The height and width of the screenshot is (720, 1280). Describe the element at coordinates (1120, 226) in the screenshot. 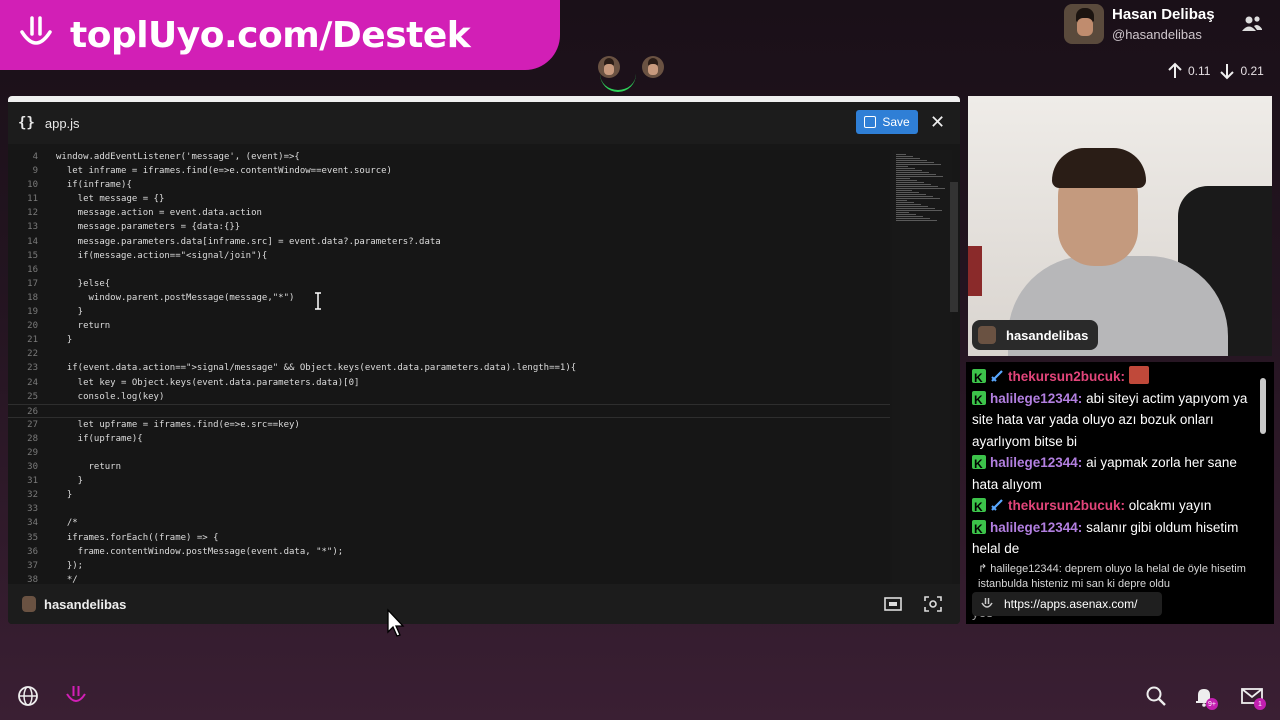

I see `webcam-video` at that location.